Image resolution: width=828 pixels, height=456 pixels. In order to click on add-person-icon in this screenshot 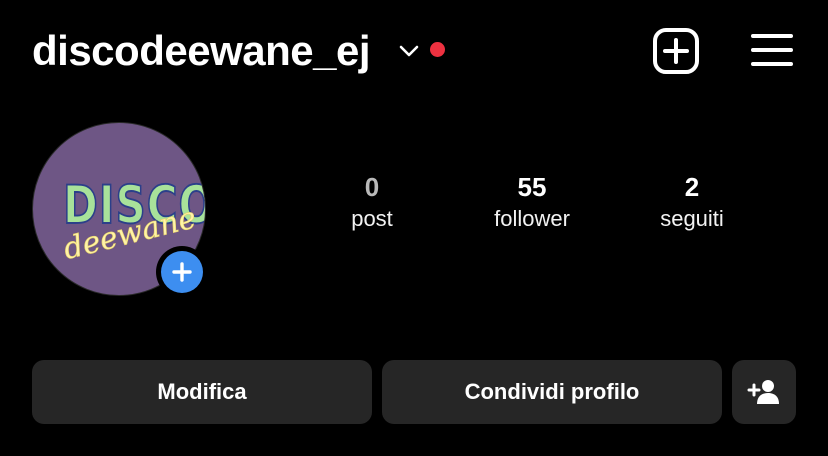, I will do `click(763, 392)`.